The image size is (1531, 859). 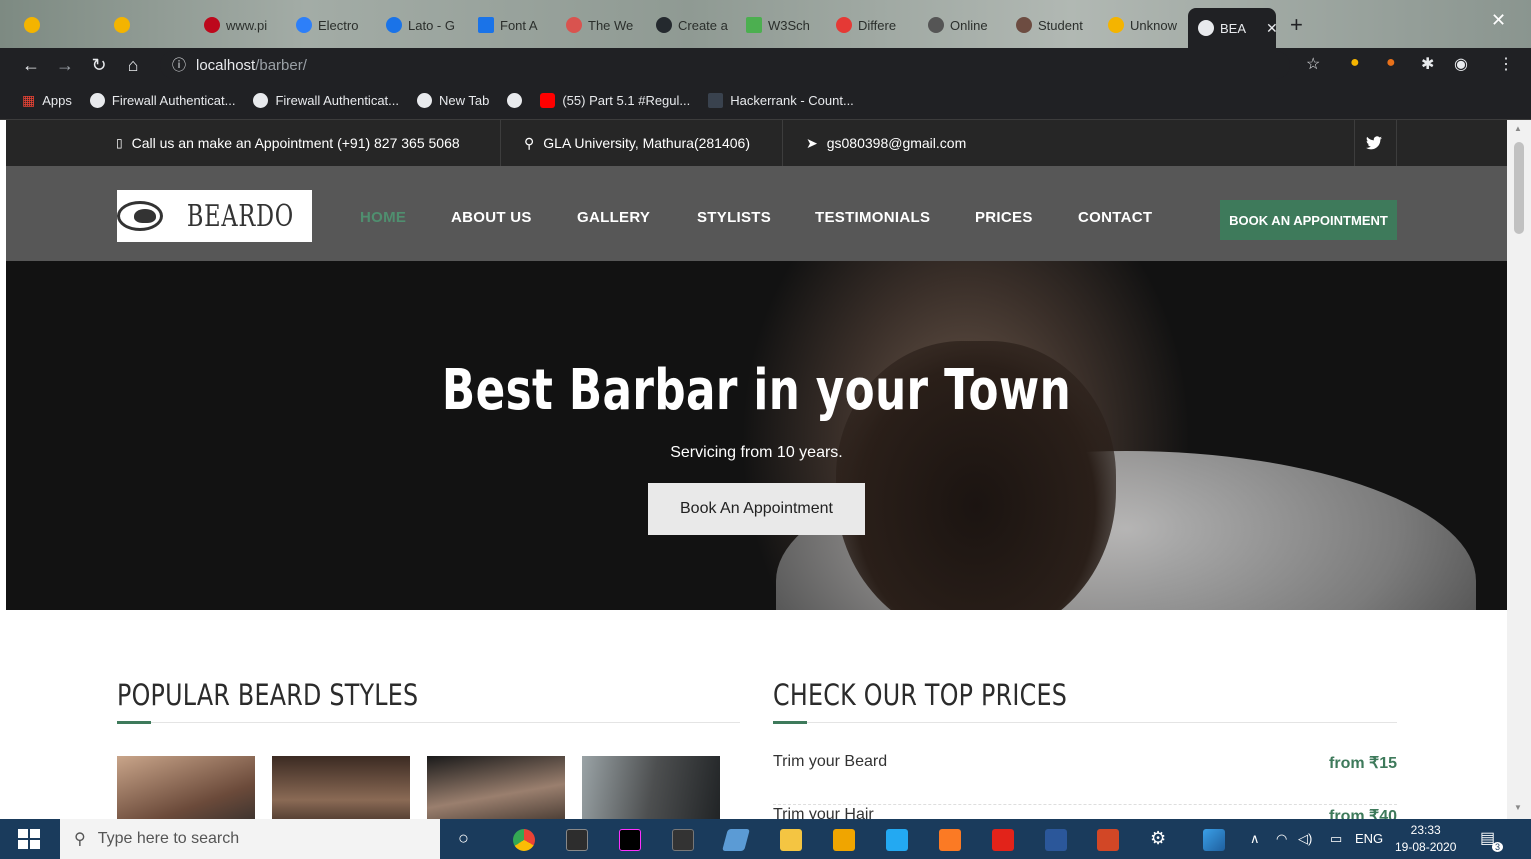 What do you see at coordinates (1355, 63) in the screenshot?
I see `cookie-extension-icon: ●` at bounding box center [1355, 63].